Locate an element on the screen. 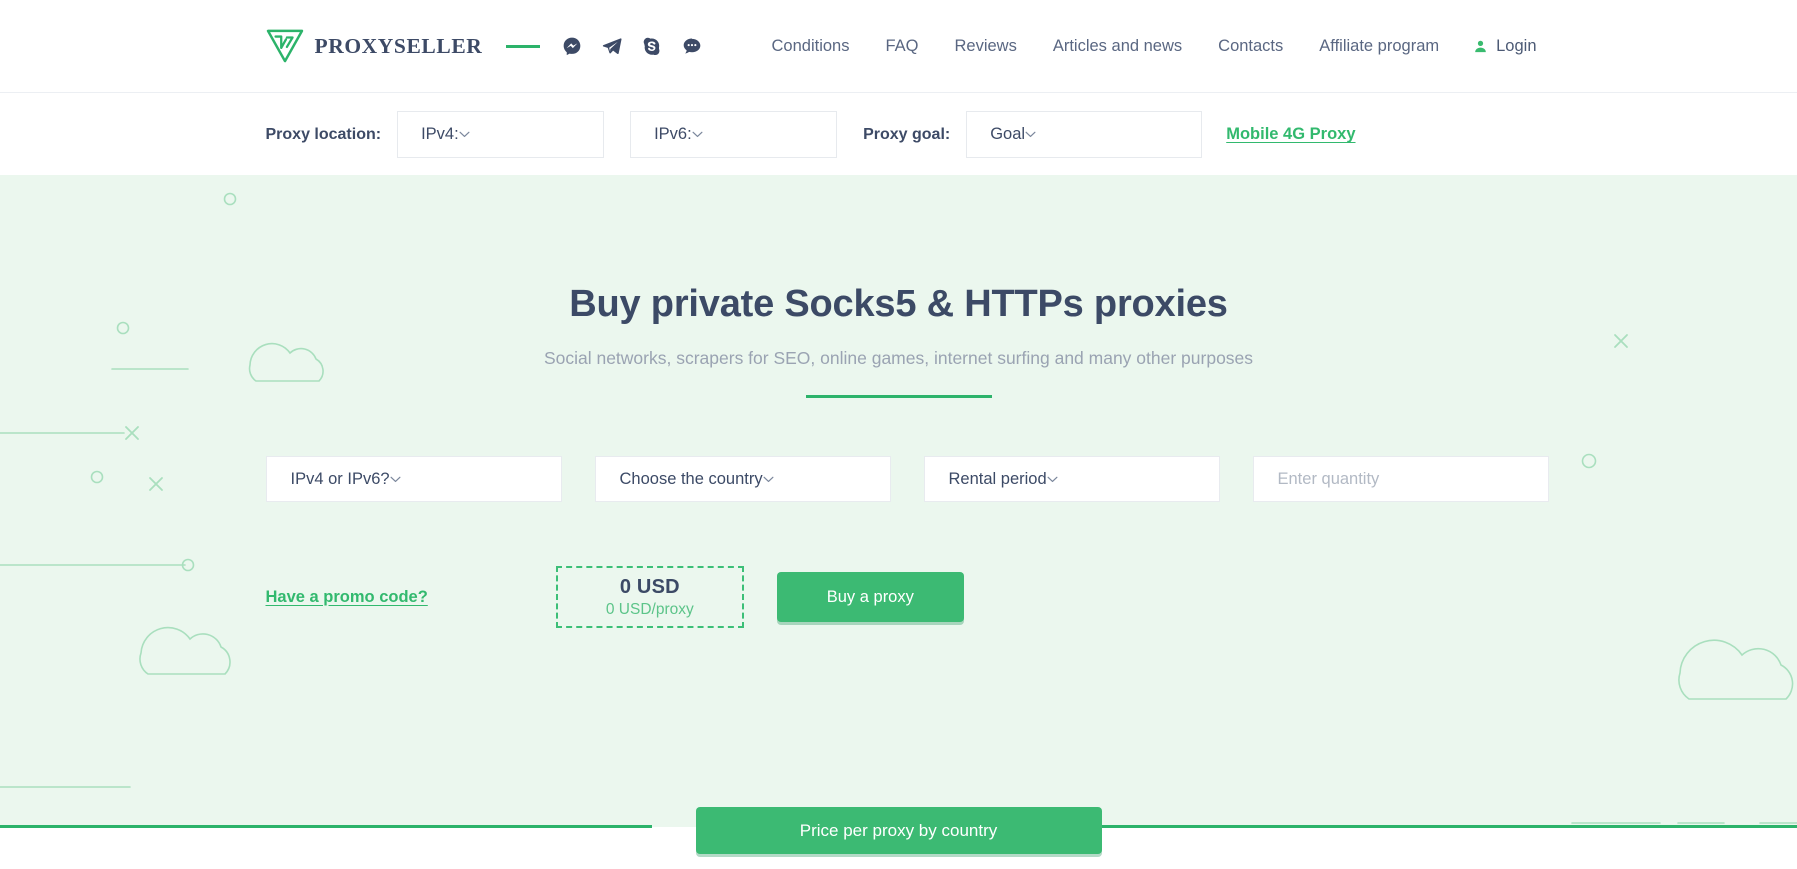 The image size is (1797, 869). proxyseller-triangle-logo-icon is located at coordinates (285, 46).